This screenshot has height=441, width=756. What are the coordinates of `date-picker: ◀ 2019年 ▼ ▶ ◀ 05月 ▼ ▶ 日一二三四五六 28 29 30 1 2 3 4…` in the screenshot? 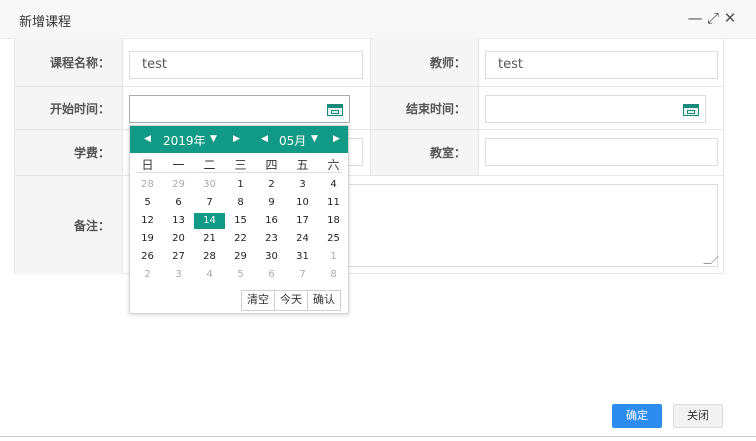 It's located at (239, 219).